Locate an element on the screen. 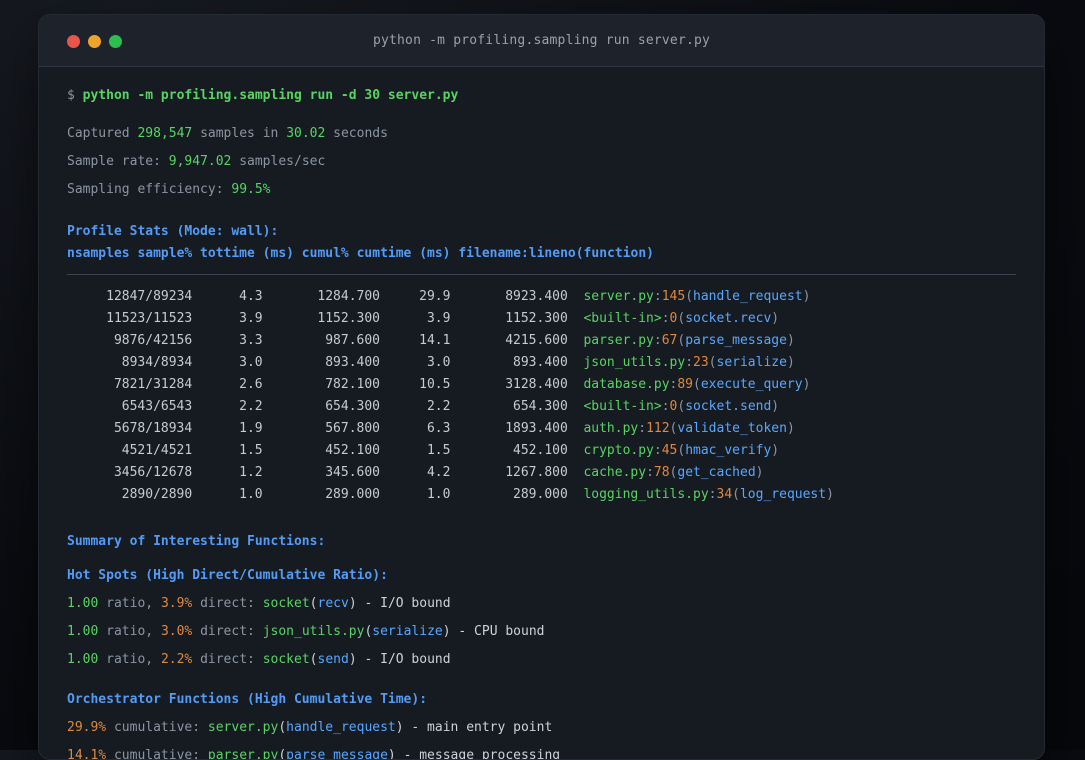  location-cell: parser.py:67(parse_message) is located at coordinates (796, 341).